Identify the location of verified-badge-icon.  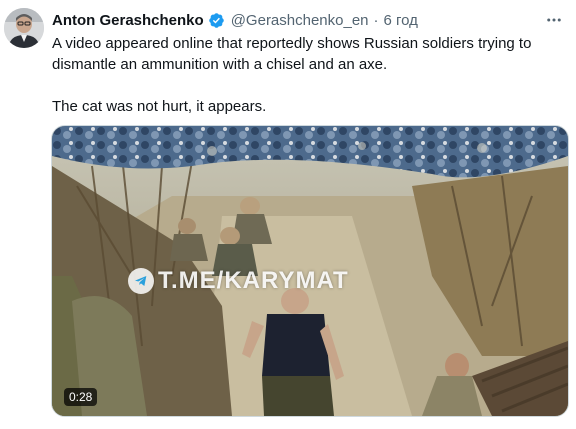
(216, 20).